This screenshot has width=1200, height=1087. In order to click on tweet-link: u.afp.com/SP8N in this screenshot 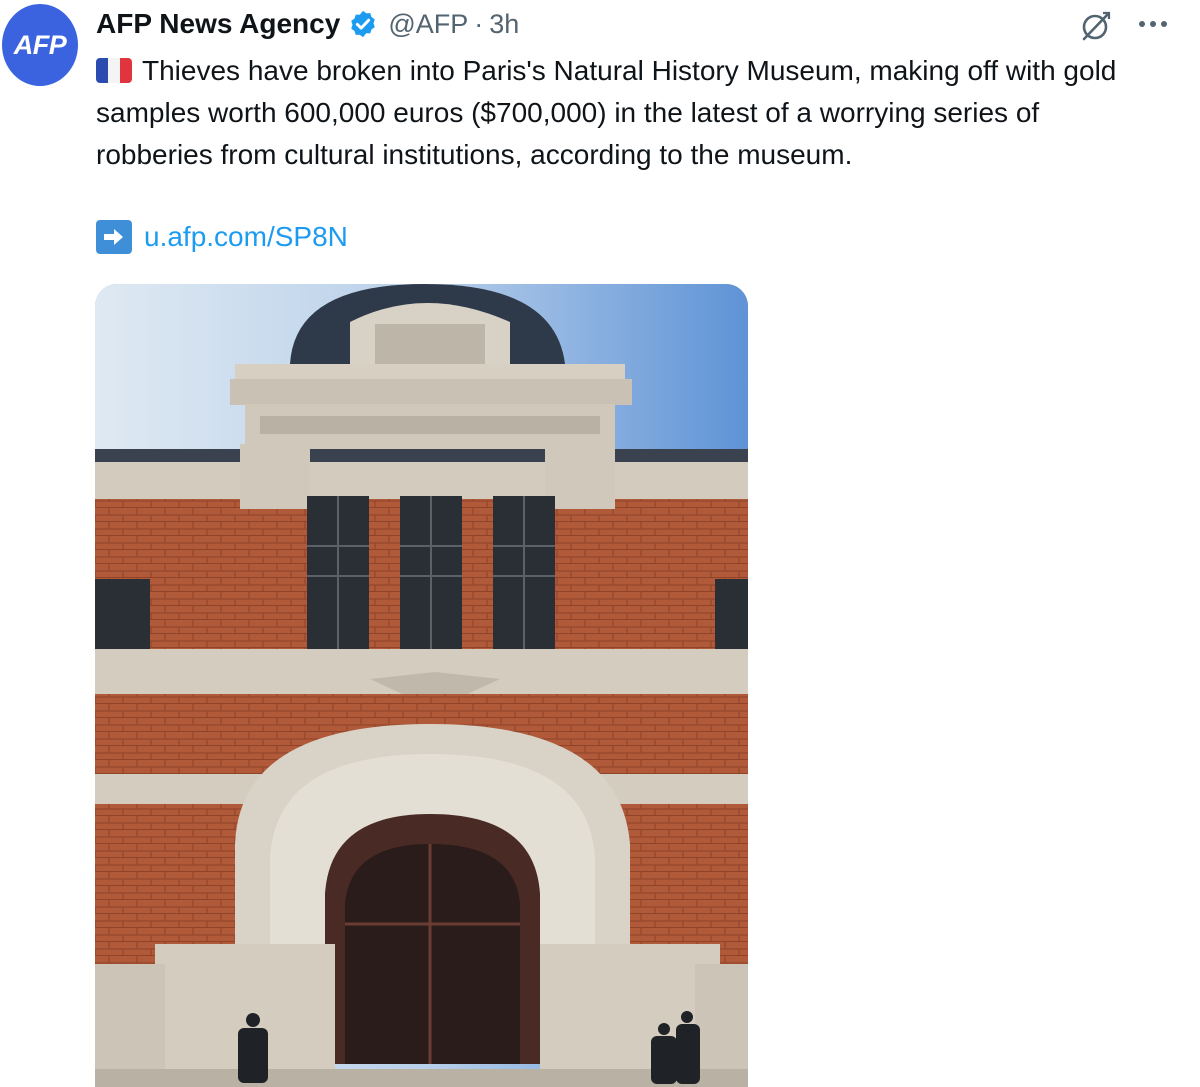, I will do `click(246, 237)`.